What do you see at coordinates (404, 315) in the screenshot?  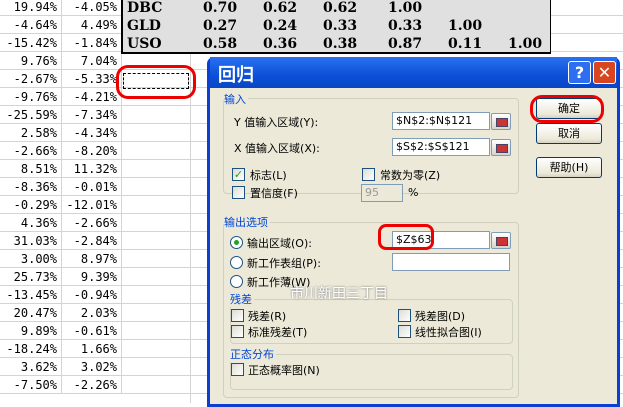 I see `residual-plots-checkbox` at bounding box center [404, 315].